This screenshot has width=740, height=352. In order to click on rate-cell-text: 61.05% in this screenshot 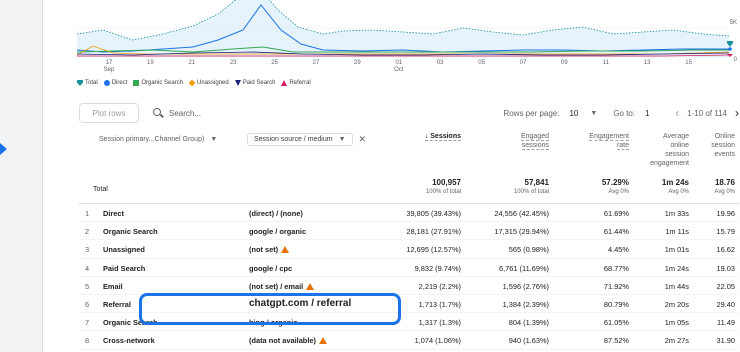, I will do `click(616, 323)`.